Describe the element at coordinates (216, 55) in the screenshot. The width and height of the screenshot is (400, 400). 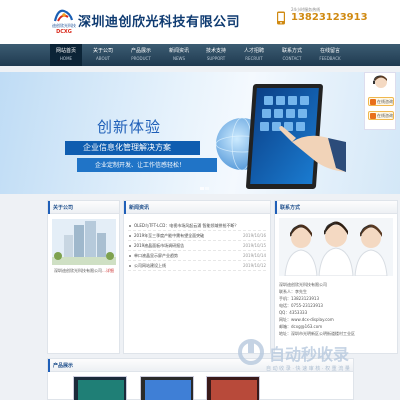
I see `nav-item-support: 技术支持 SUPPORT` at that location.